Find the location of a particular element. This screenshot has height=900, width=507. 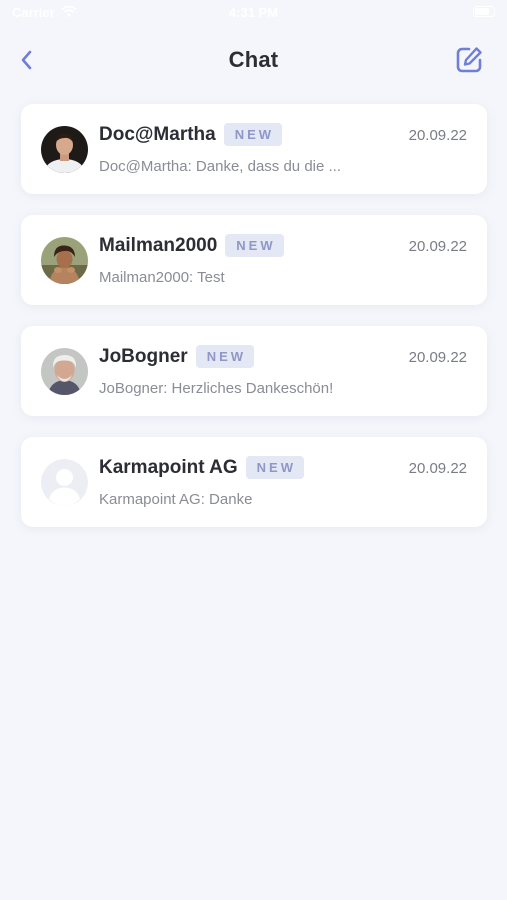

edit-icon is located at coordinates (469, 60).